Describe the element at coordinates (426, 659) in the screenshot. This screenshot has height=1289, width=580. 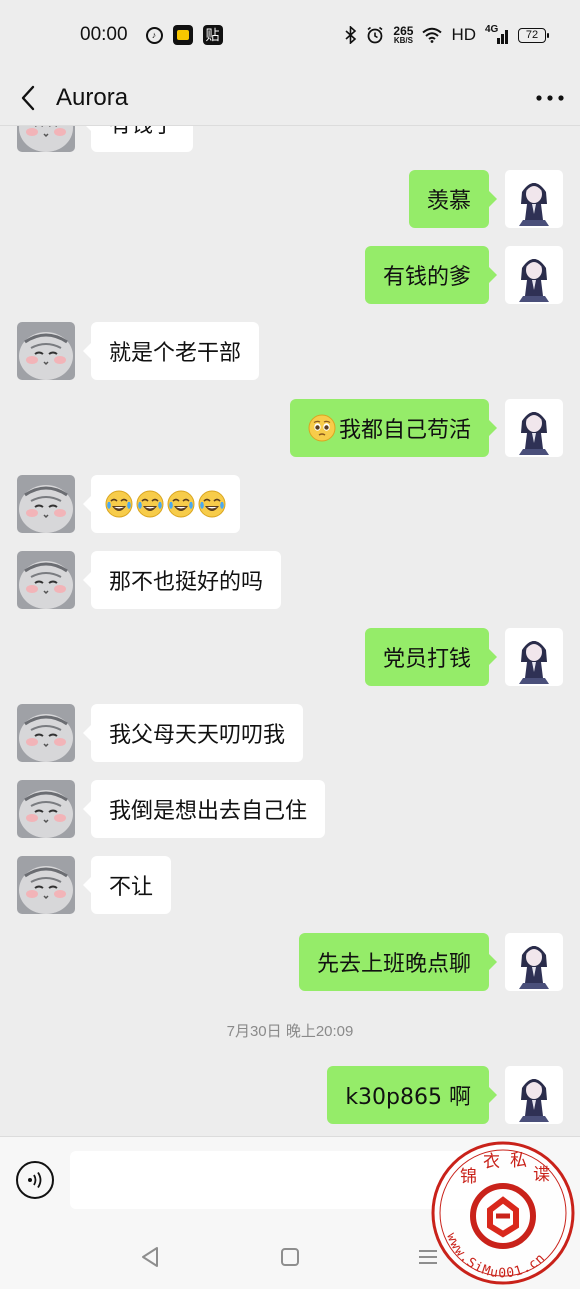
I see `message-text: 党员打钱` at that location.